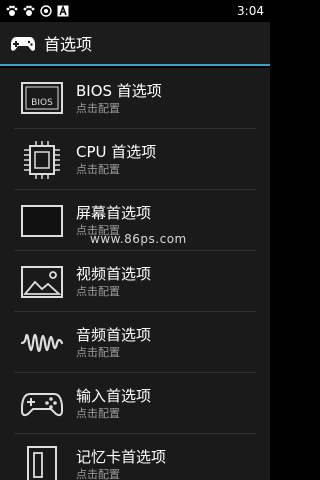  I want to click on status-icons, so click(37, 11).